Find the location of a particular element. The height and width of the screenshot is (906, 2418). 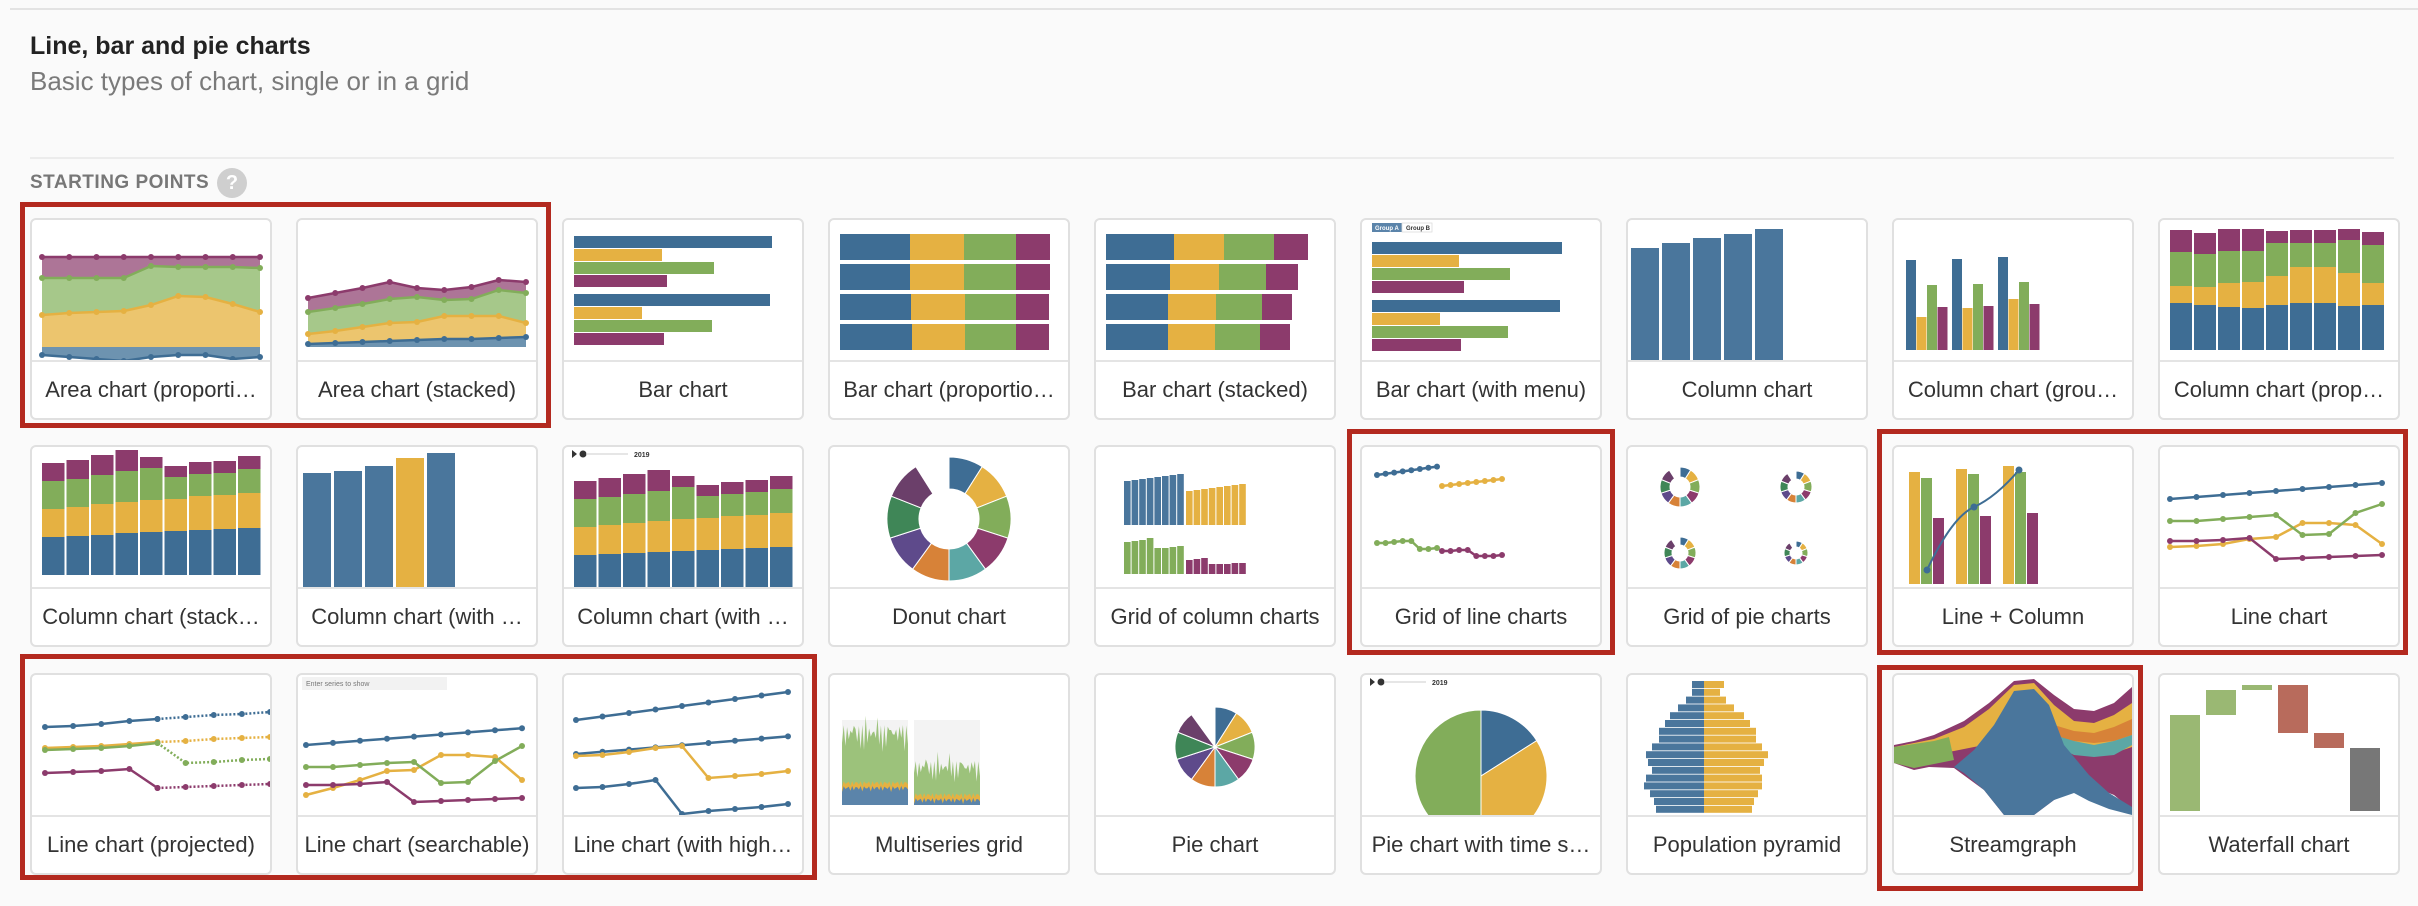

slider-handle is located at coordinates (583, 454).